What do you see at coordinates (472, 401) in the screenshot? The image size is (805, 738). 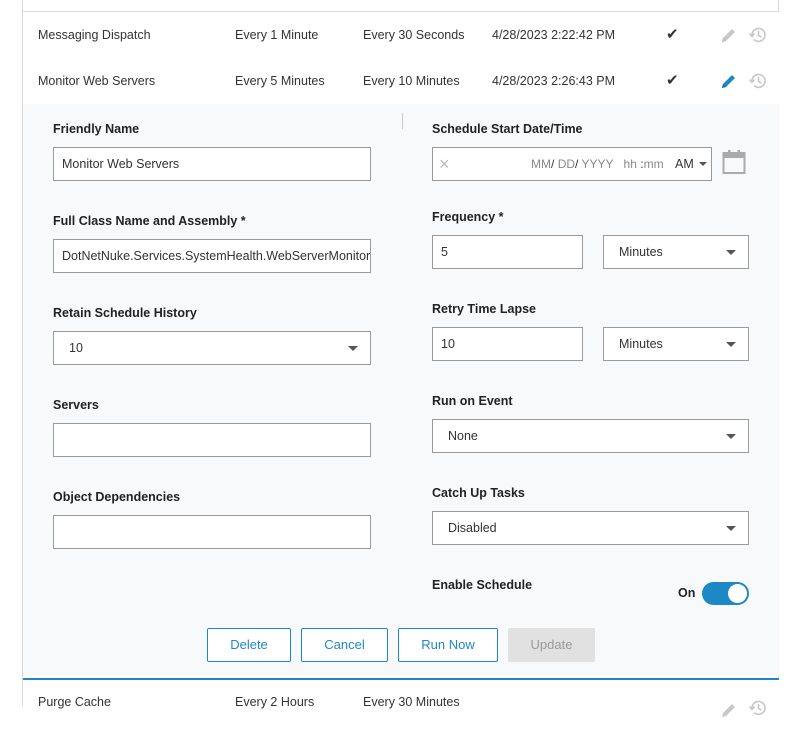 I see `run-on-event-label: Run on Event` at bounding box center [472, 401].